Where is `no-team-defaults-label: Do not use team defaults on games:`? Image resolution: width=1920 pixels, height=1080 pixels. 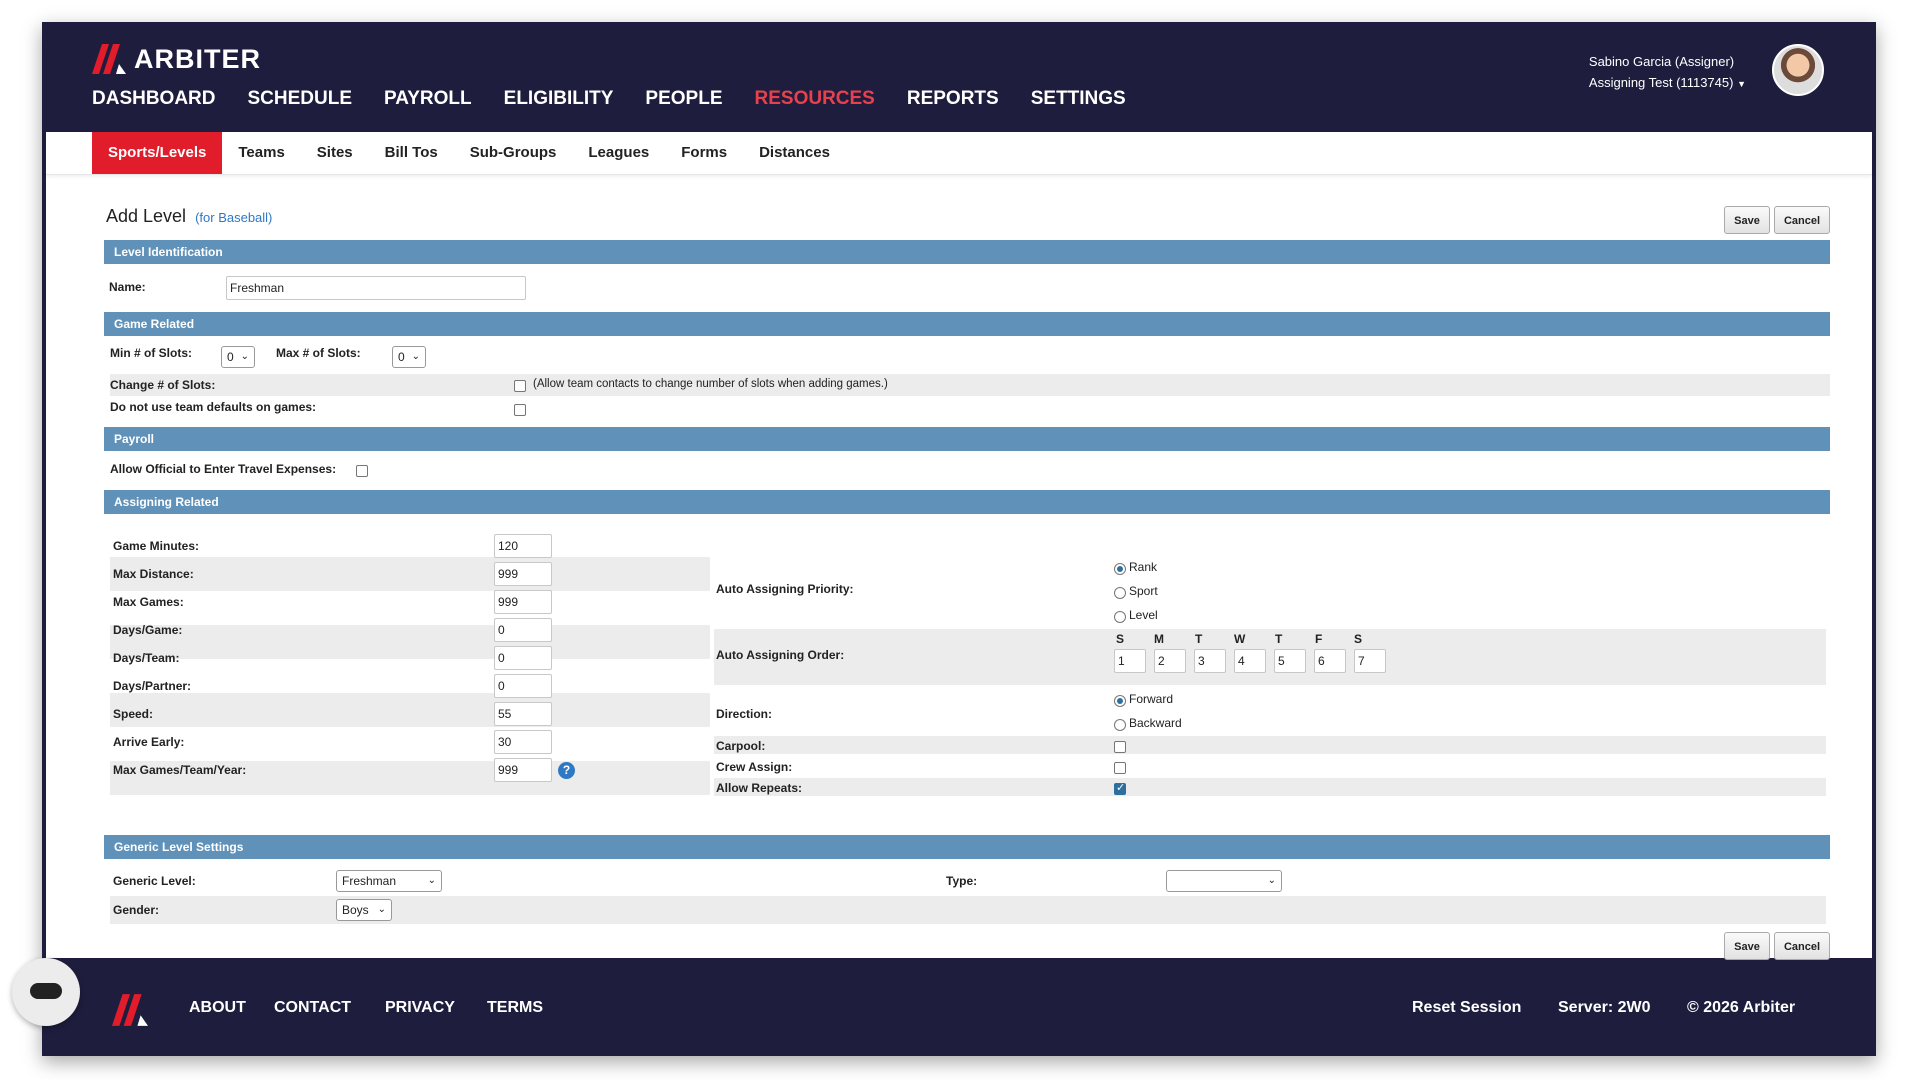
no-team-defaults-label: Do not use team defaults on games: is located at coordinates (213, 407).